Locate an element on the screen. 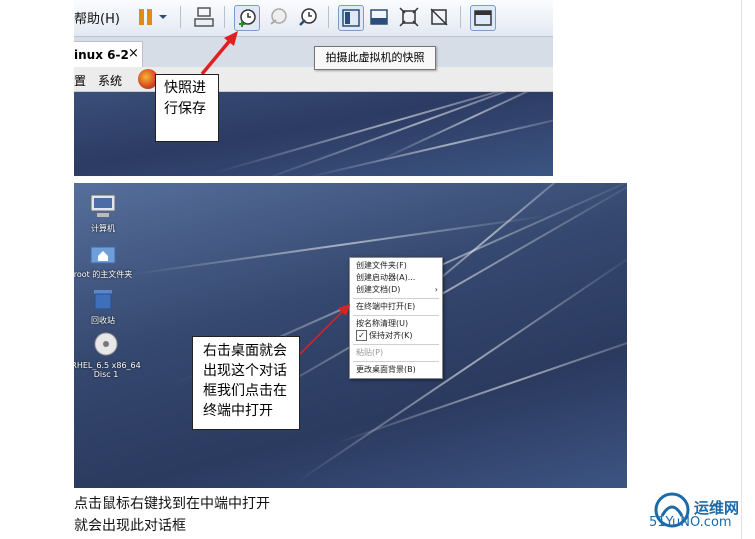 The image size is (755, 539). desktop-icon-trash: 回收站 is located at coordinates (106, 306).